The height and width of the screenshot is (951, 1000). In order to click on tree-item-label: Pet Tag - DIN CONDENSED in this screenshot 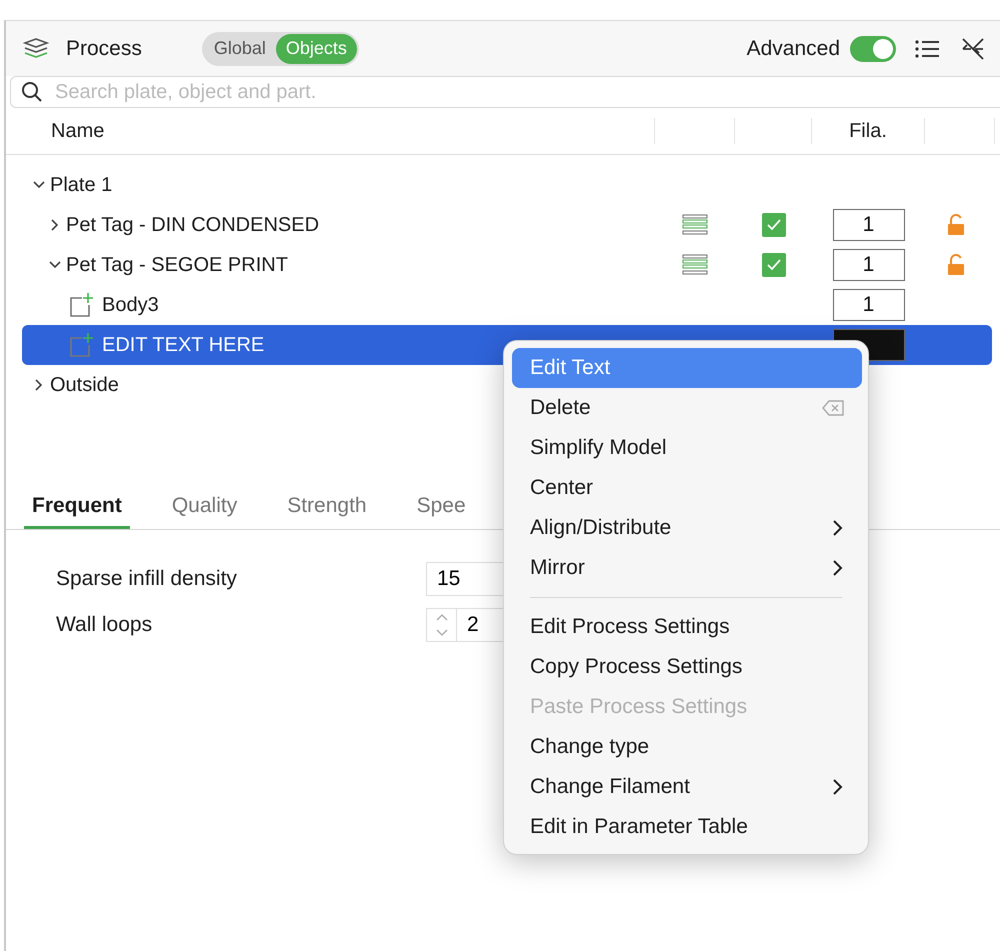, I will do `click(193, 225)`.